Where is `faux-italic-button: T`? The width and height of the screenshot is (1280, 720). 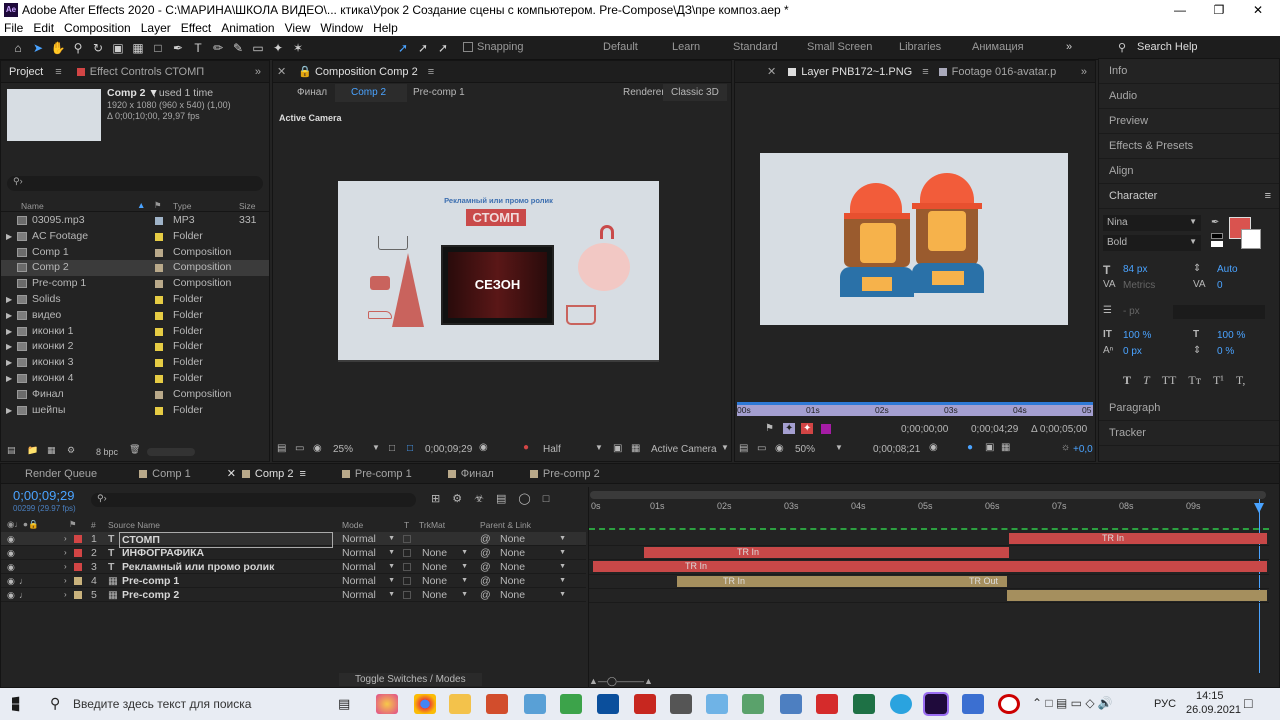
faux-italic-button: T is located at coordinates (1146, 380).